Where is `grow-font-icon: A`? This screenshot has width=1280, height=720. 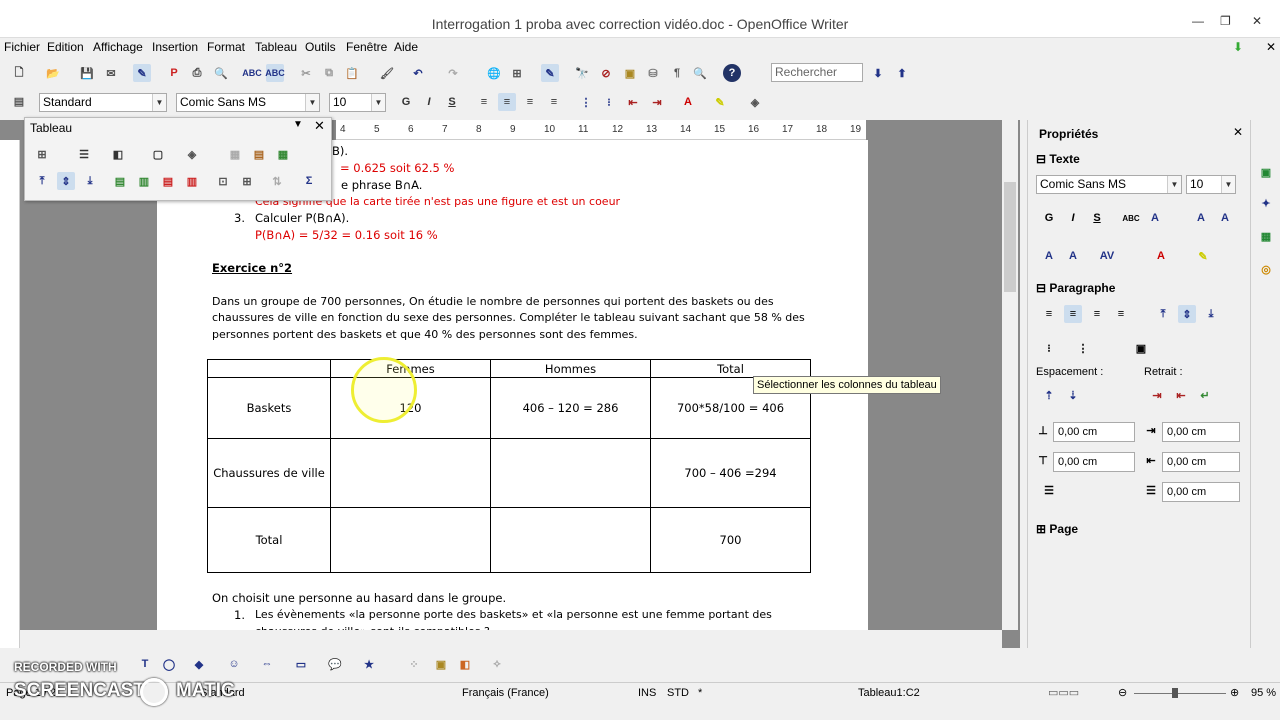
grow-font-icon: A is located at coordinates (1201, 218).